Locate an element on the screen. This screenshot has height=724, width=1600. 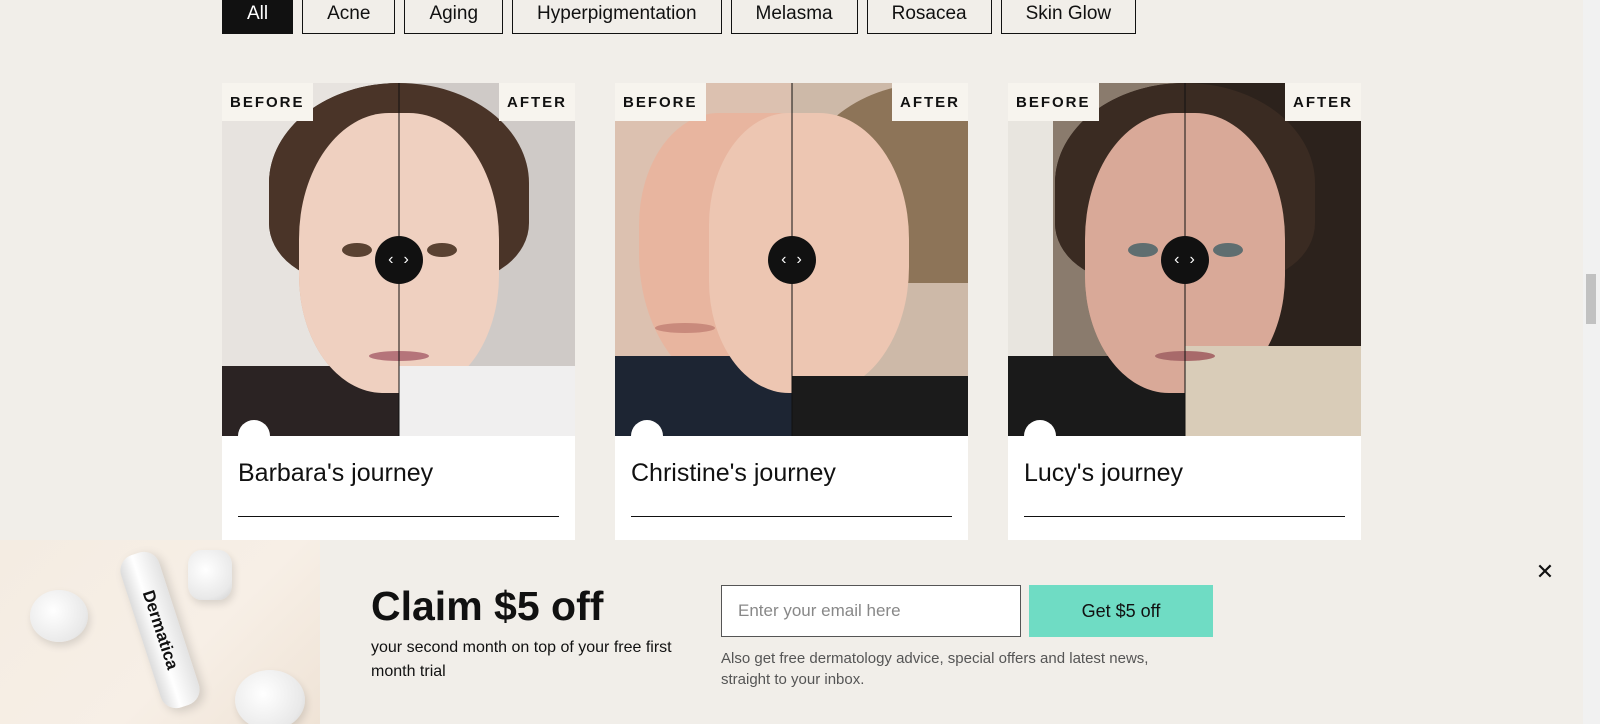
product-label: Dermatica is located at coordinates (160, 629).